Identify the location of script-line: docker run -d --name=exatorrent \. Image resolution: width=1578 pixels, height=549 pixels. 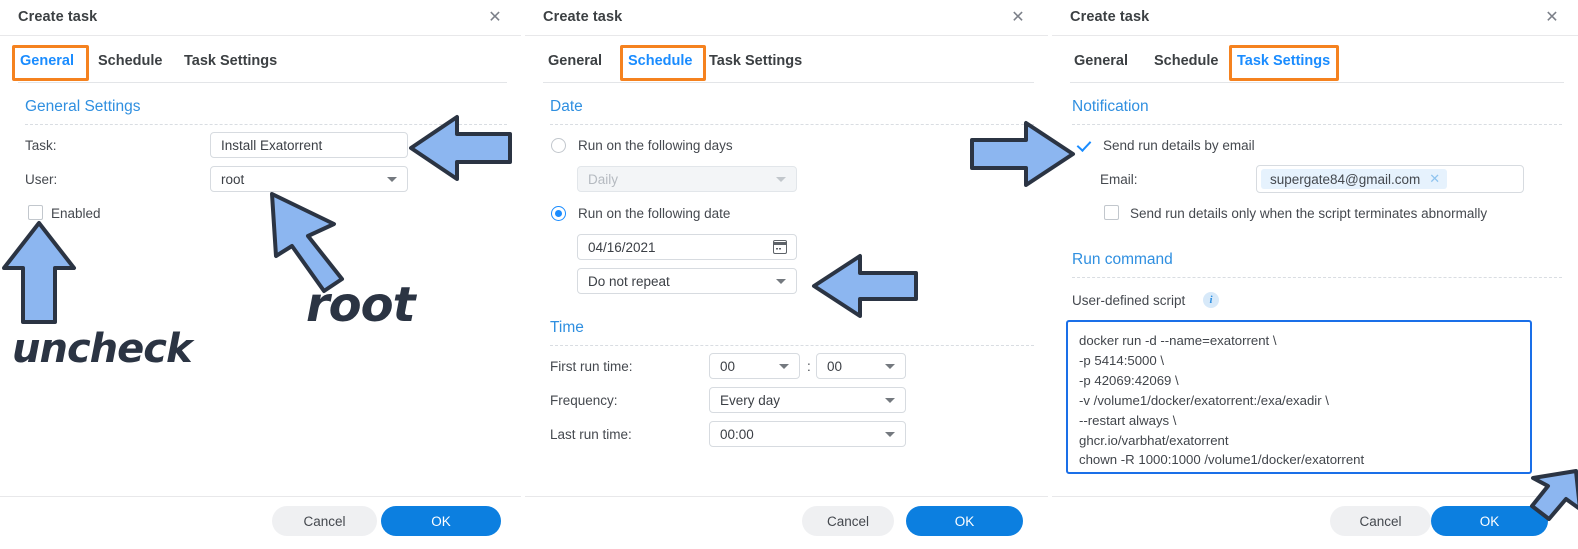
(1178, 340).